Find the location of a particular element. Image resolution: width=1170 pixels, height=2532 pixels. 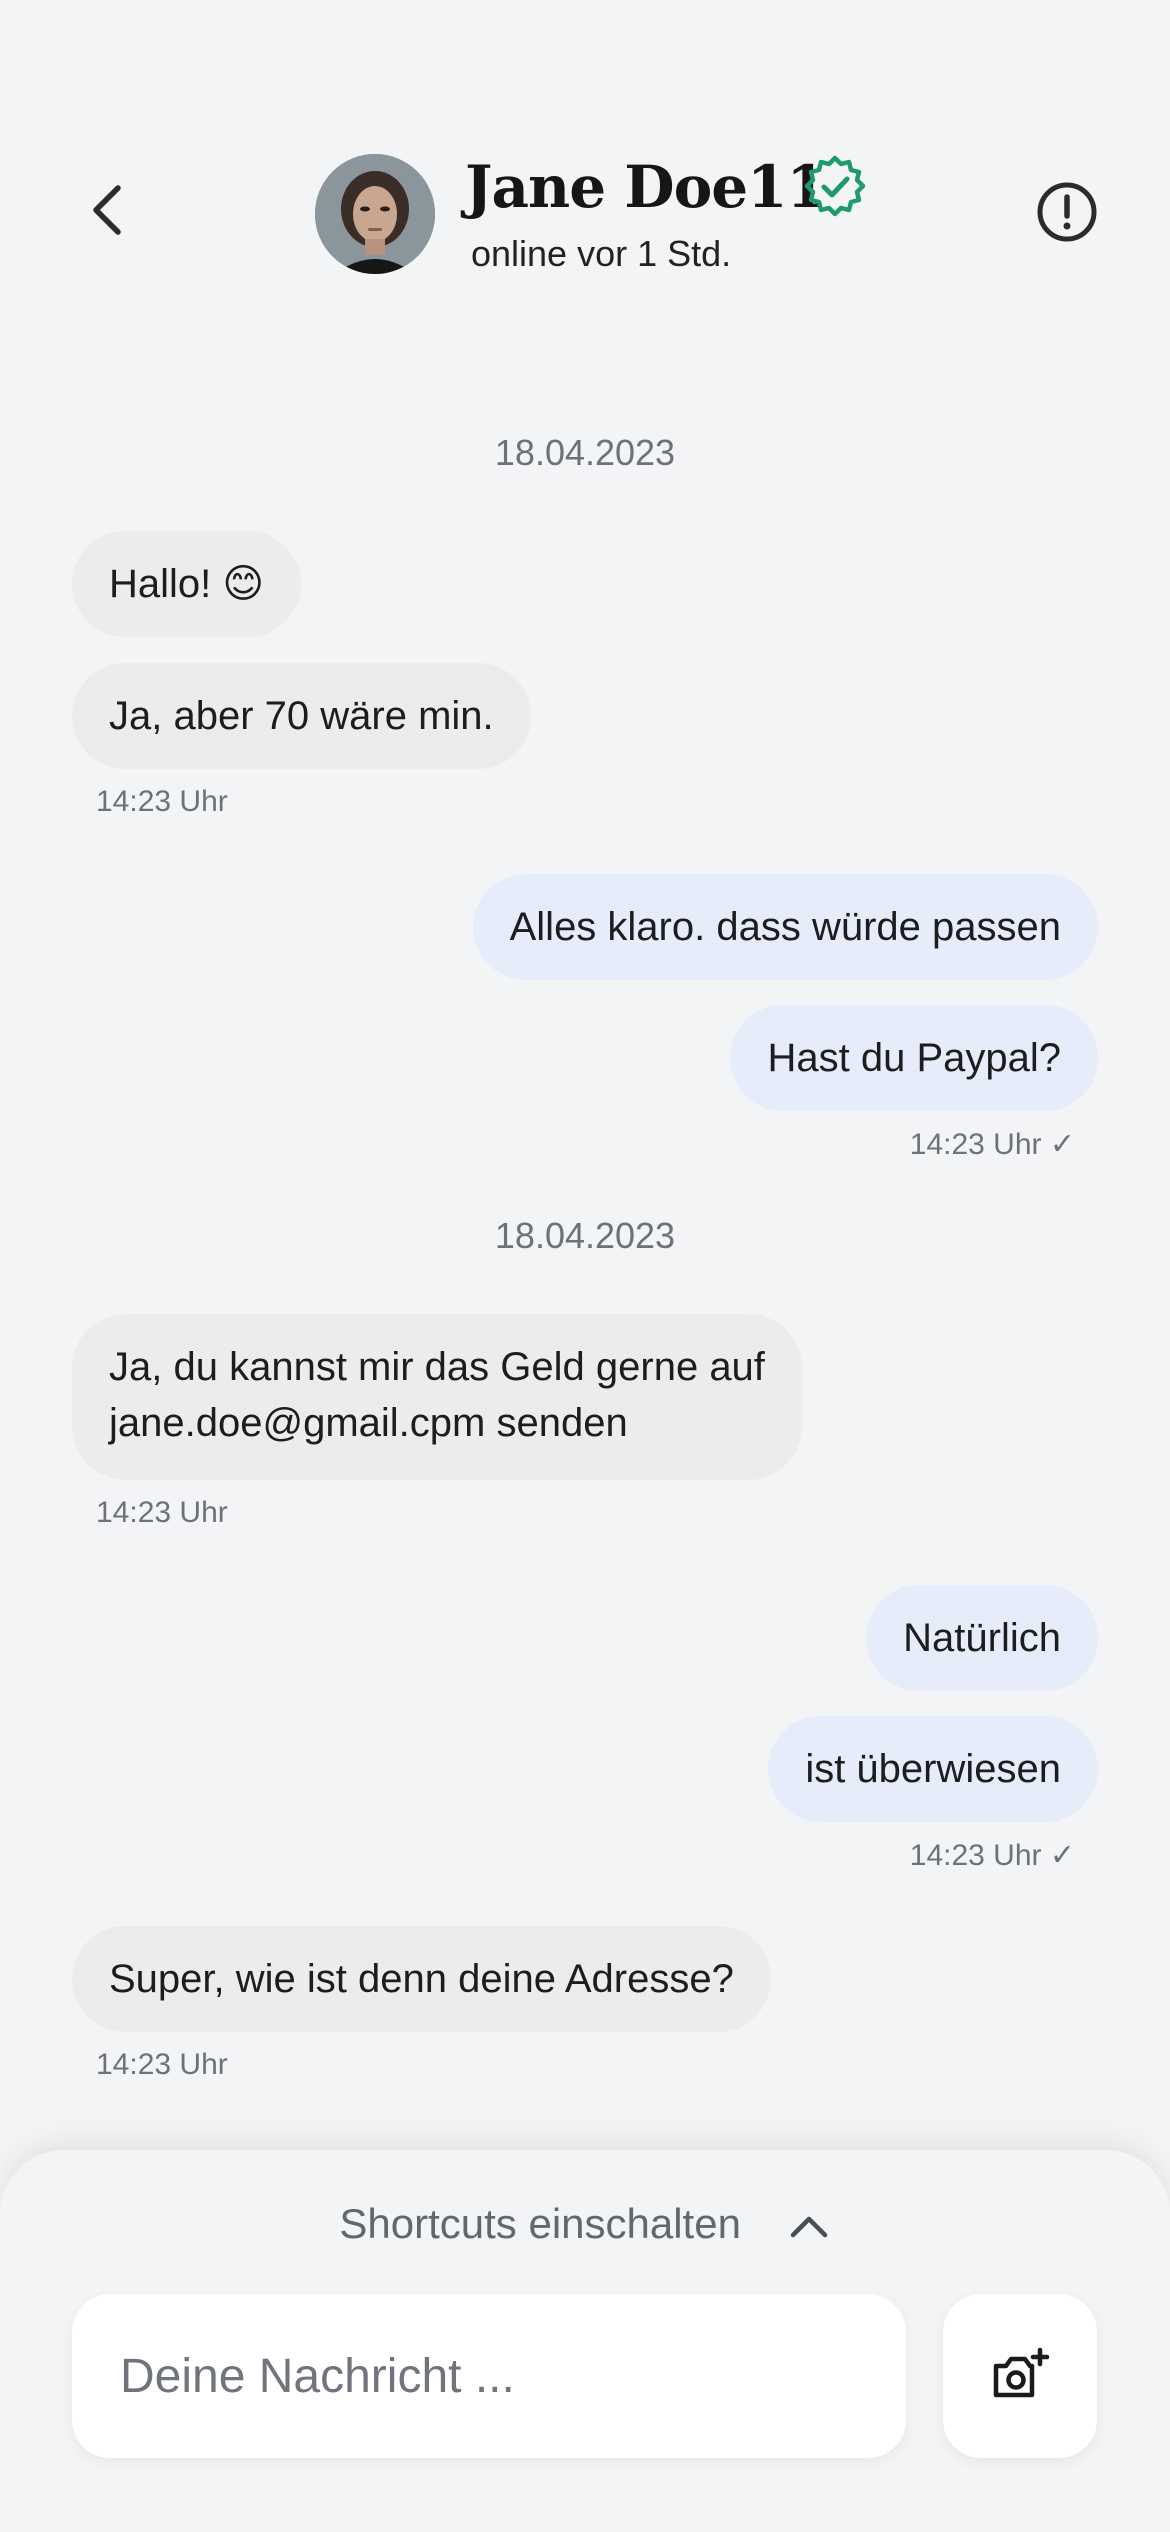

verified-badge-icon is located at coordinates (835, 186).